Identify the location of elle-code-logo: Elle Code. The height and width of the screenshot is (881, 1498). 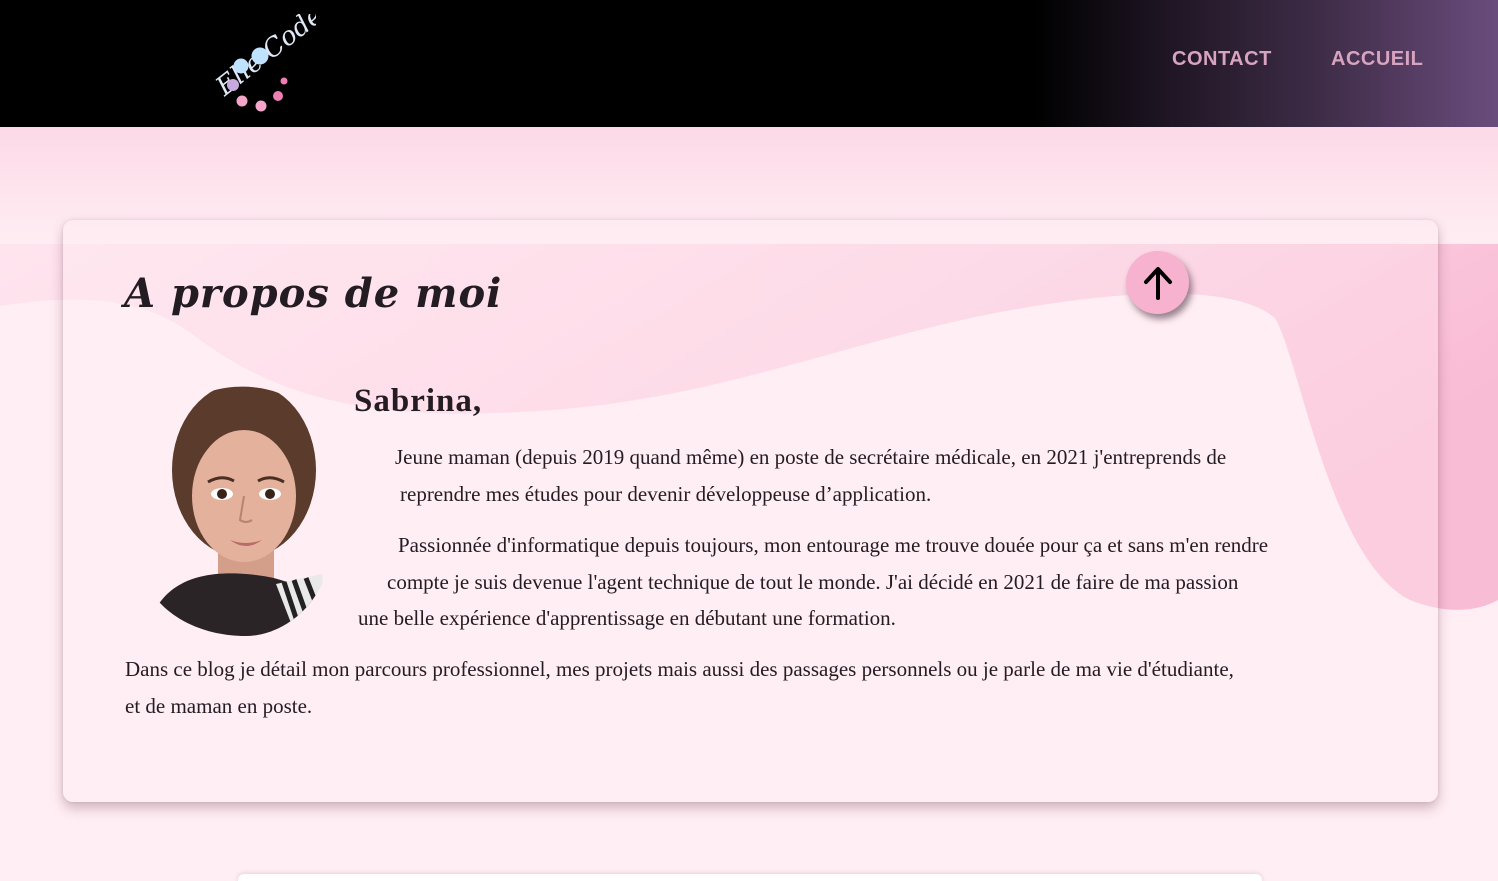
(254, 66).